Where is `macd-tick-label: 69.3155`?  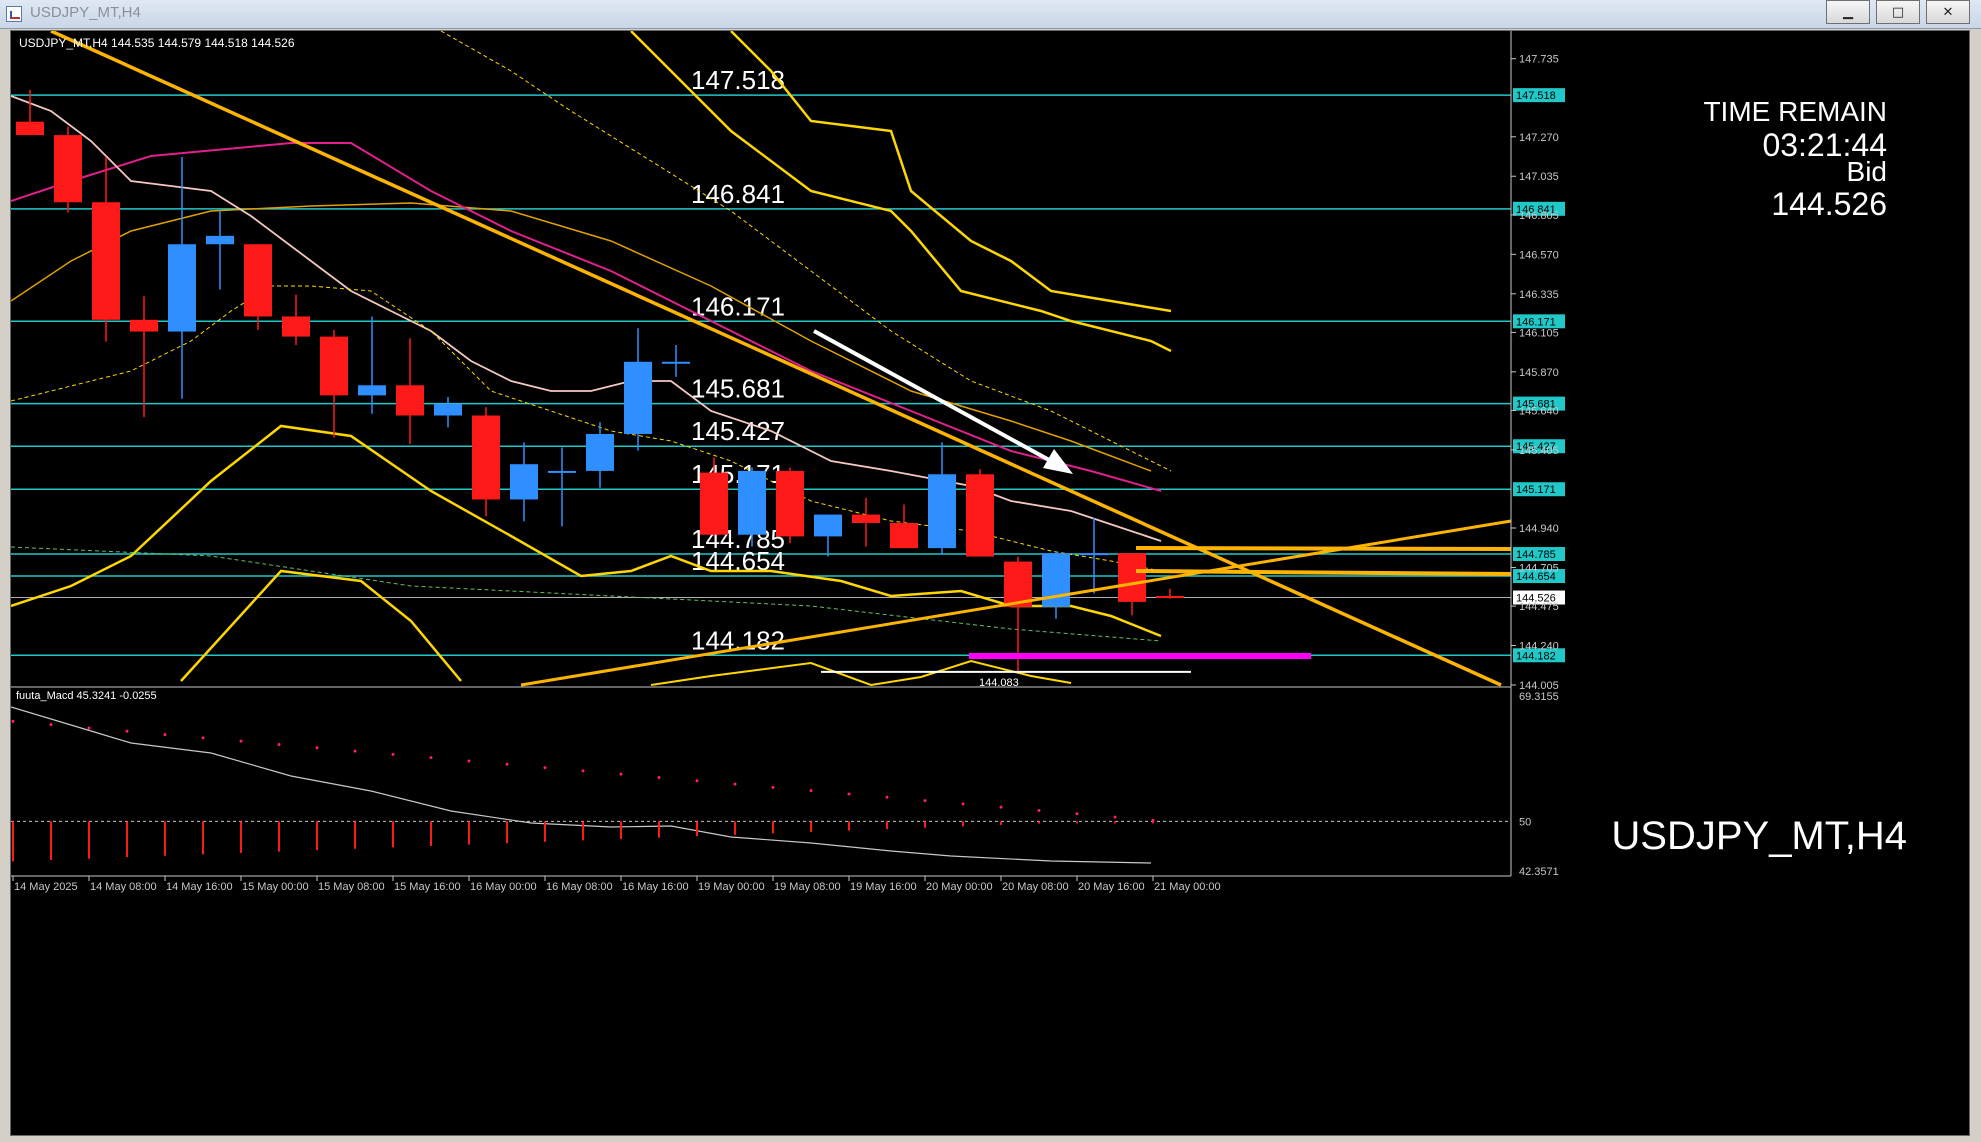
macd-tick-label: 69.3155 is located at coordinates (1539, 697).